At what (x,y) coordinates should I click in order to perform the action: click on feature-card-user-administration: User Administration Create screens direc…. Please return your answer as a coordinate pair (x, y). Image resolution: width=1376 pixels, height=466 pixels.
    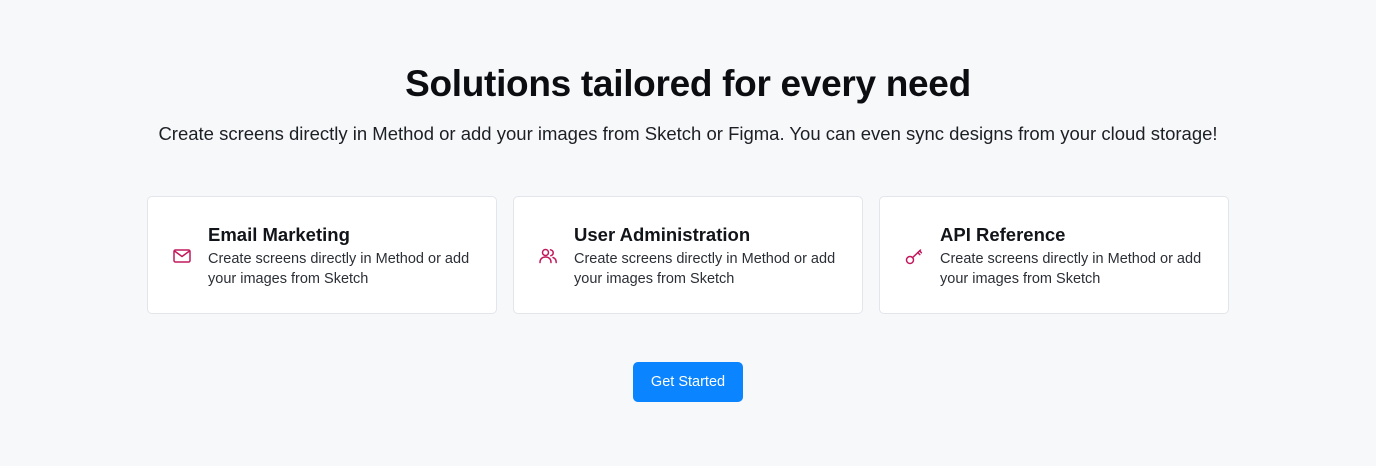
    Looking at the image, I should click on (688, 255).